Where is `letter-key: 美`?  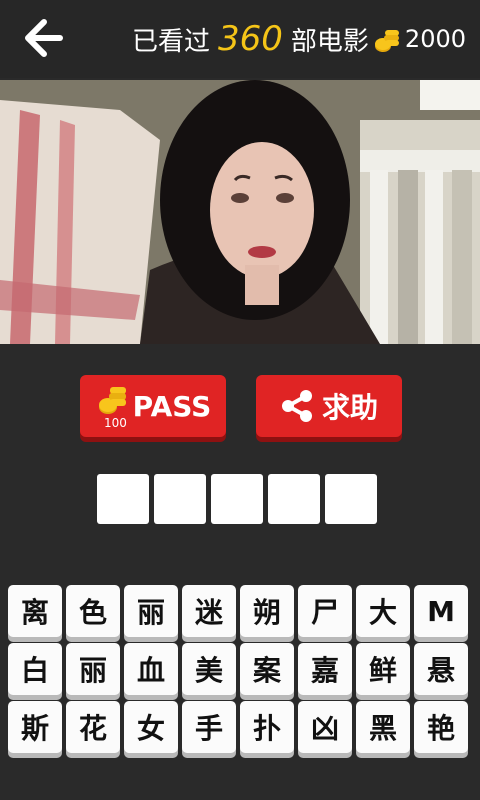
letter-key: 美 is located at coordinates (209, 669).